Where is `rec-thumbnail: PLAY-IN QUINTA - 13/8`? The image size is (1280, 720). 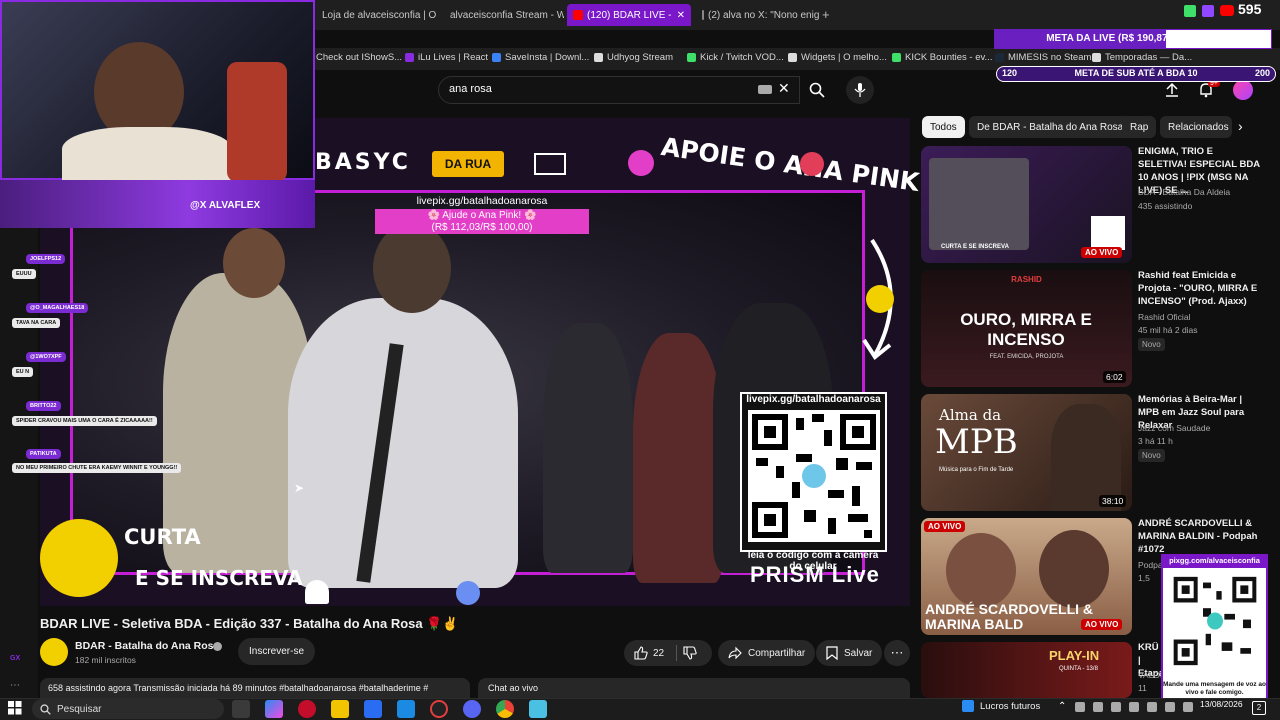
rec-thumbnail: PLAY-IN QUINTA - 13/8 is located at coordinates (1026, 670).